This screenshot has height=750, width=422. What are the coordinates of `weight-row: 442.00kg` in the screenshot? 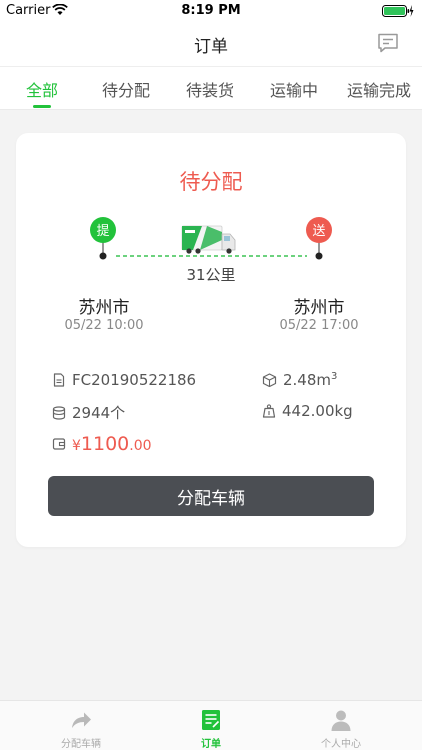 It's located at (307, 411).